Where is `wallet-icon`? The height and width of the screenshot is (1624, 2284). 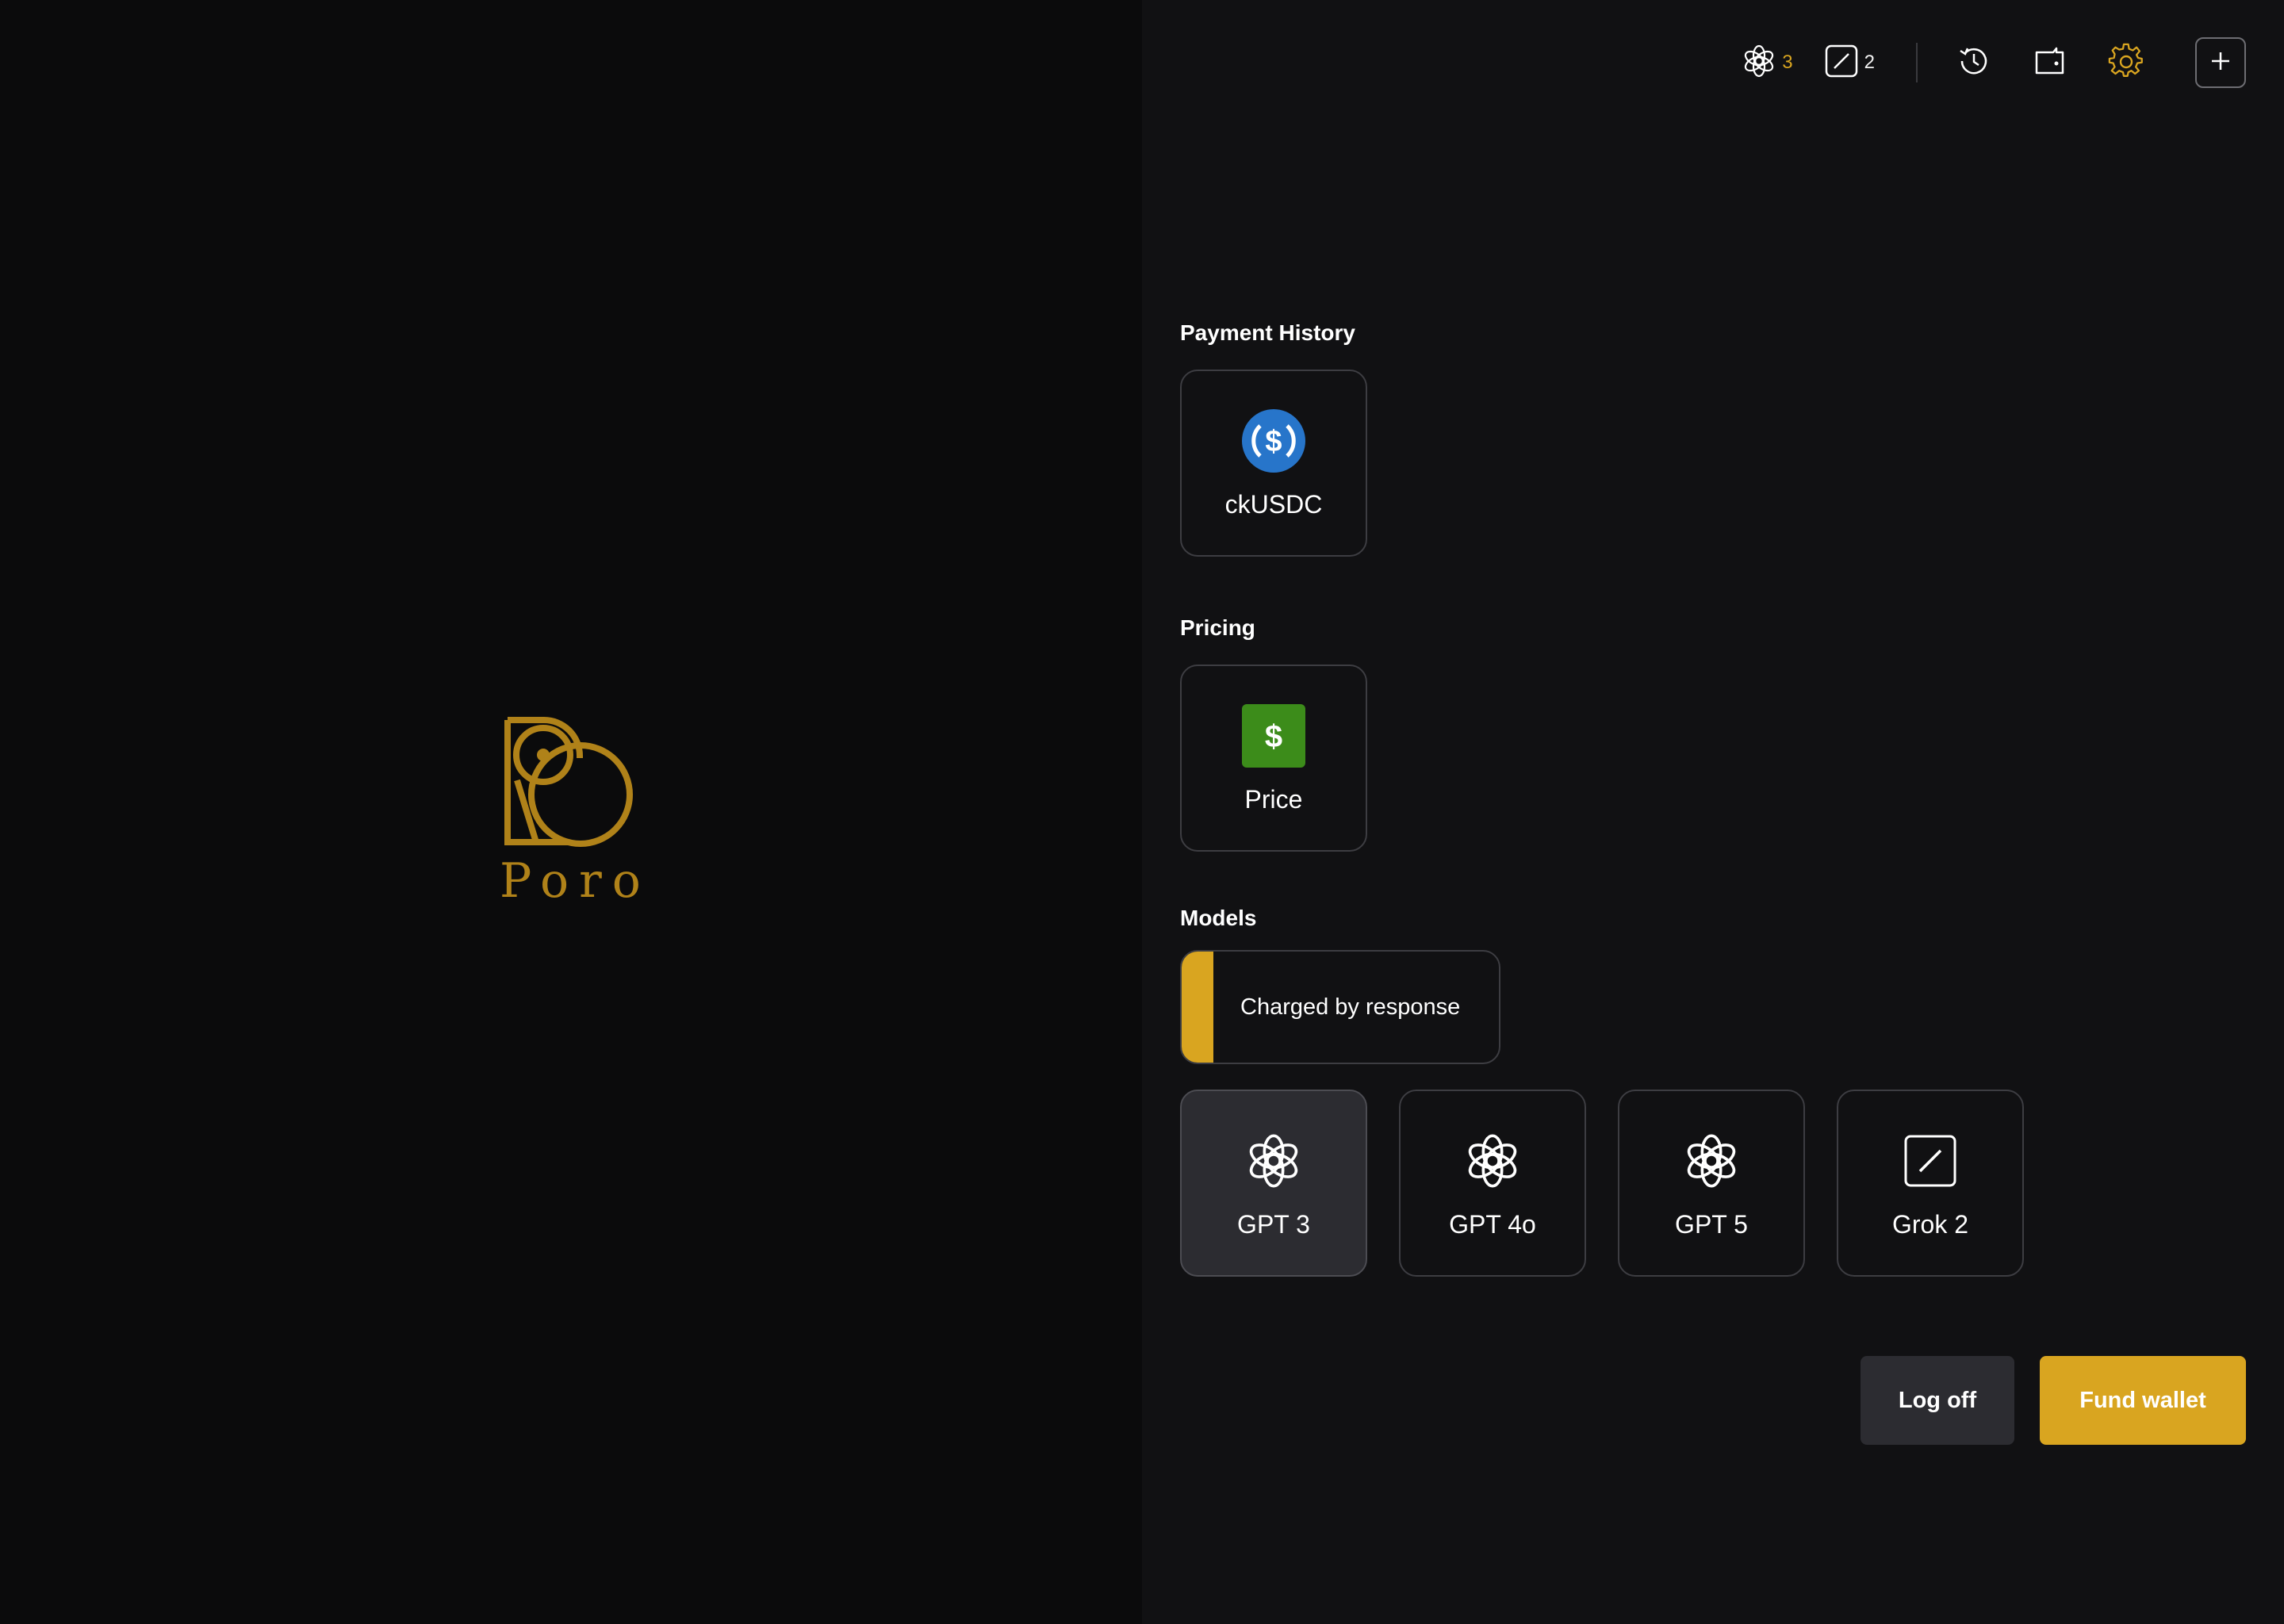
wallet-icon is located at coordinates (2050, 63).